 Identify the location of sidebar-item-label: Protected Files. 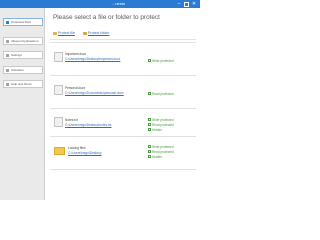
(21, 22).